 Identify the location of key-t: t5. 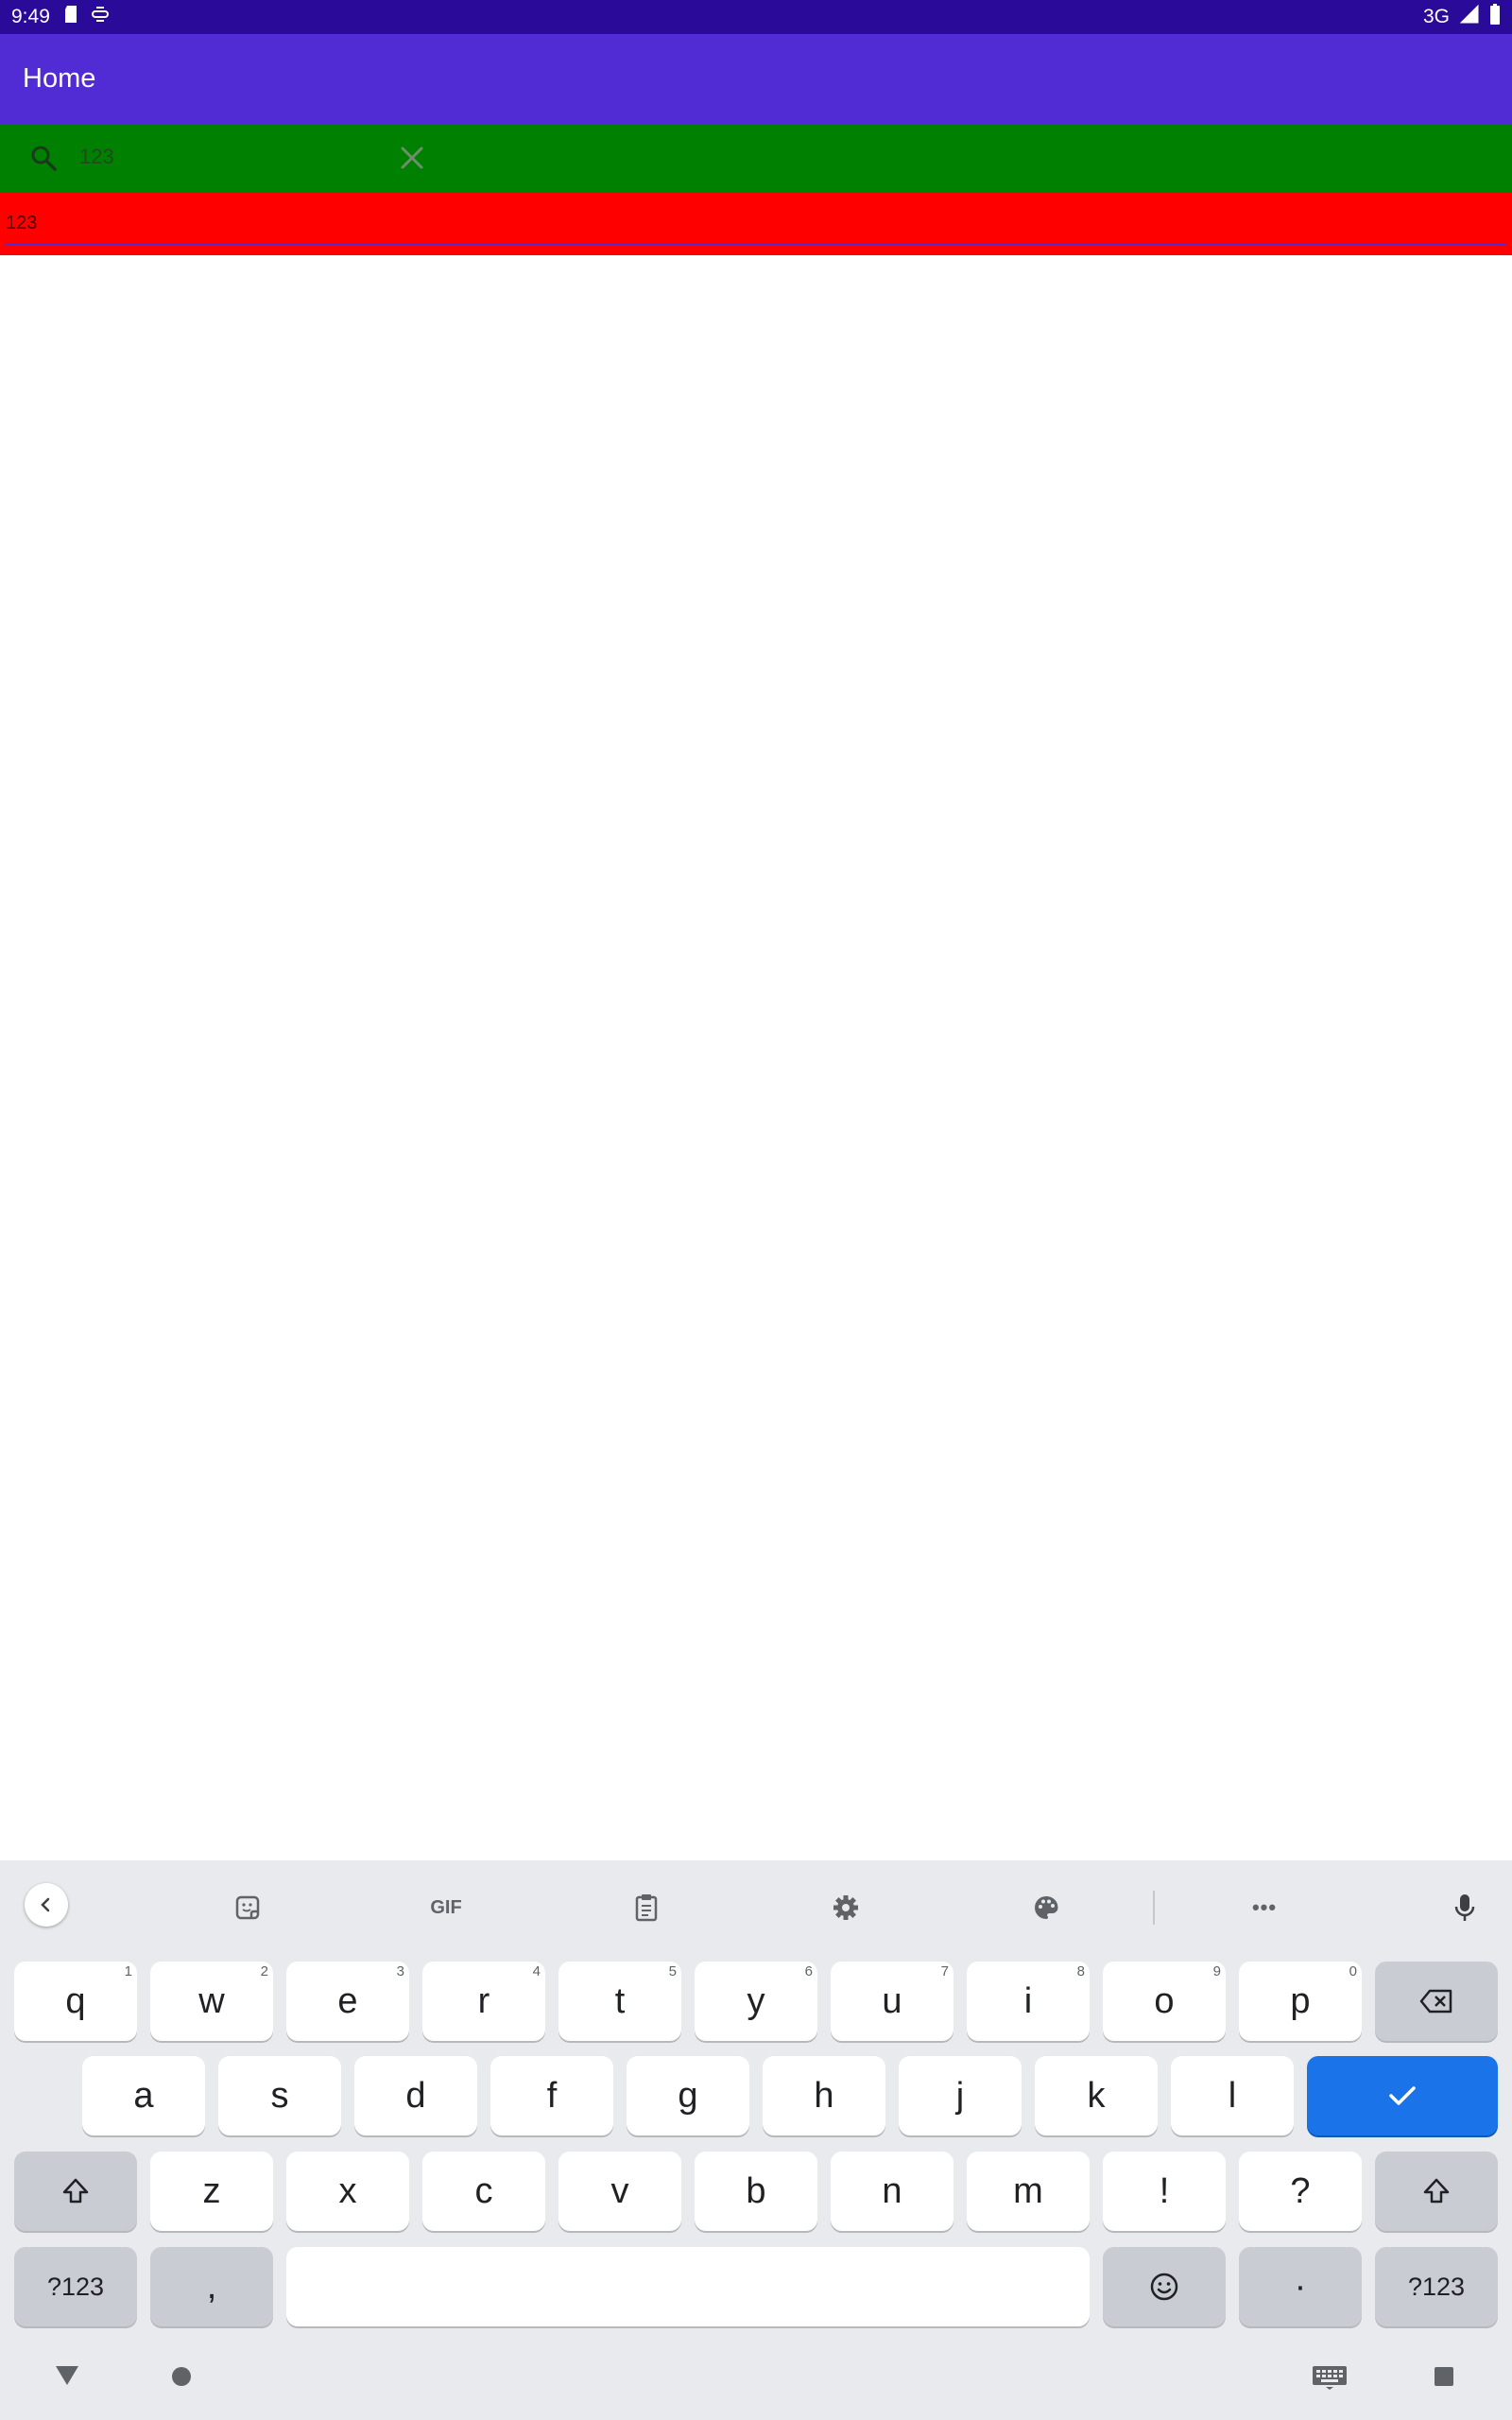
(619, 2001).